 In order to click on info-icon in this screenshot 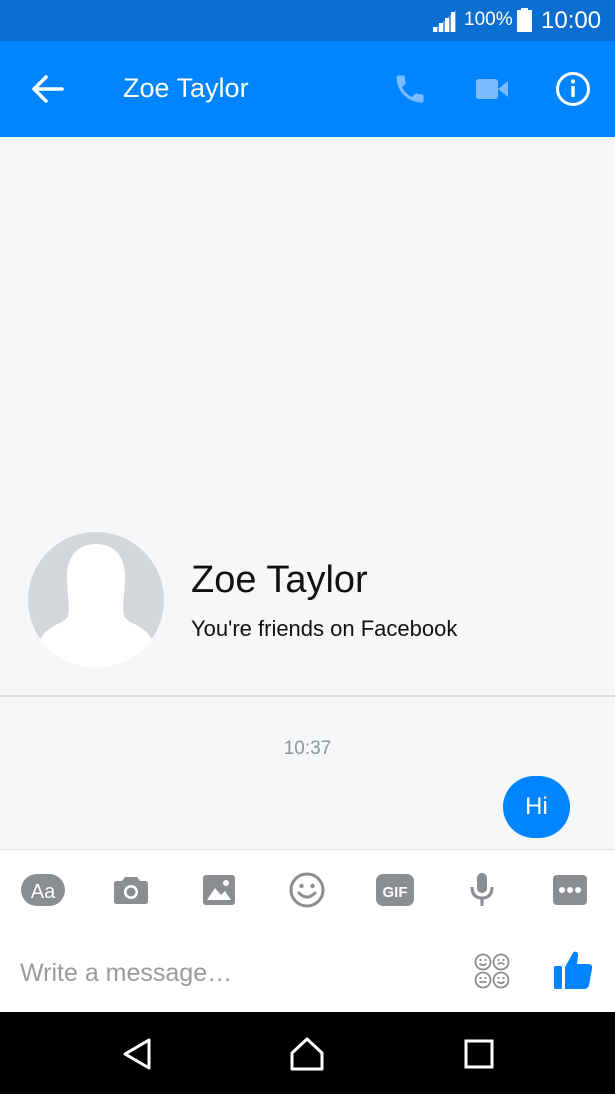, I will do `click(573, 89)`.